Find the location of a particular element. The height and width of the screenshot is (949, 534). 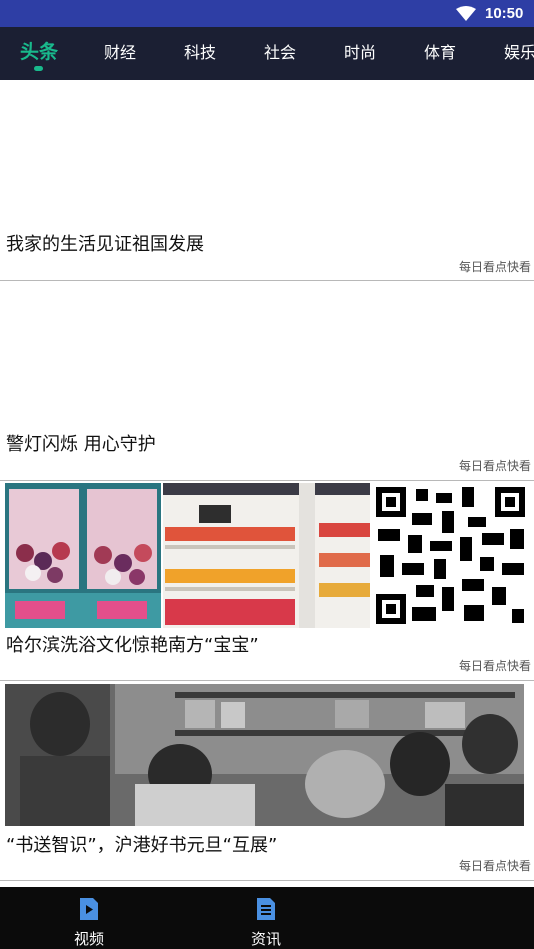

bottom-navigation: 视频 资讯 is located at coordinates (267, 918).